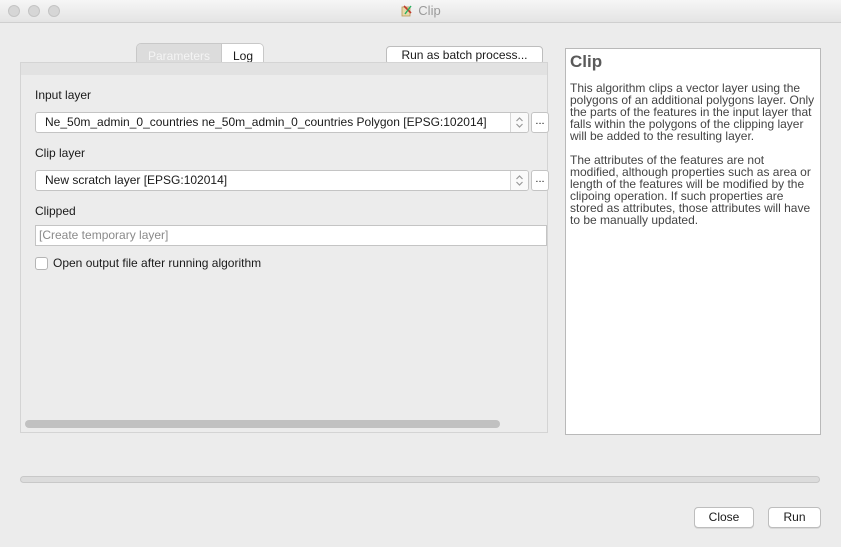 This screenshot has width=841, height=547. I want to click on open-output-checkbox, so click(41, 263).